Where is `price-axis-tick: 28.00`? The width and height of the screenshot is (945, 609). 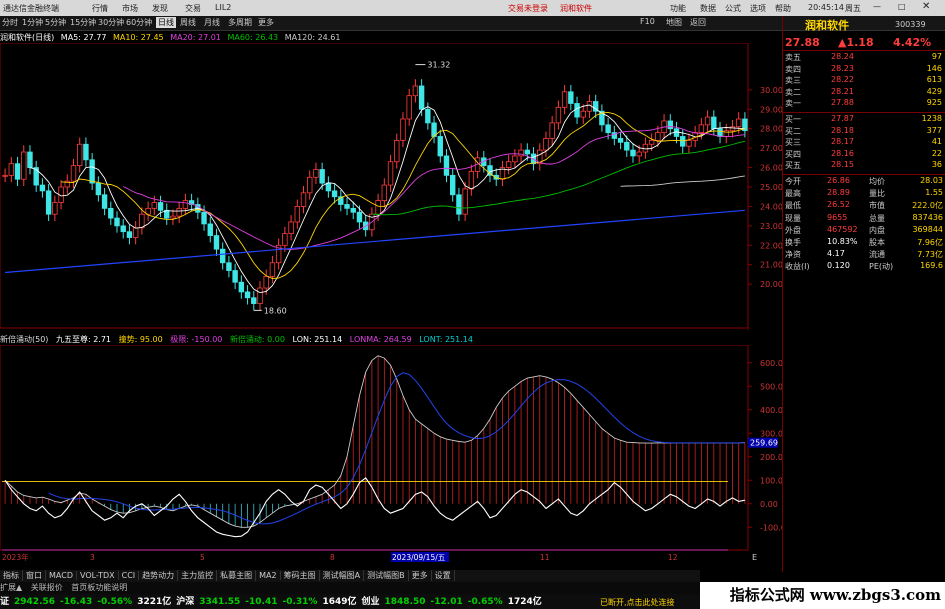
price-axis-tick: 28.00 is located at coordinates (771, 129).